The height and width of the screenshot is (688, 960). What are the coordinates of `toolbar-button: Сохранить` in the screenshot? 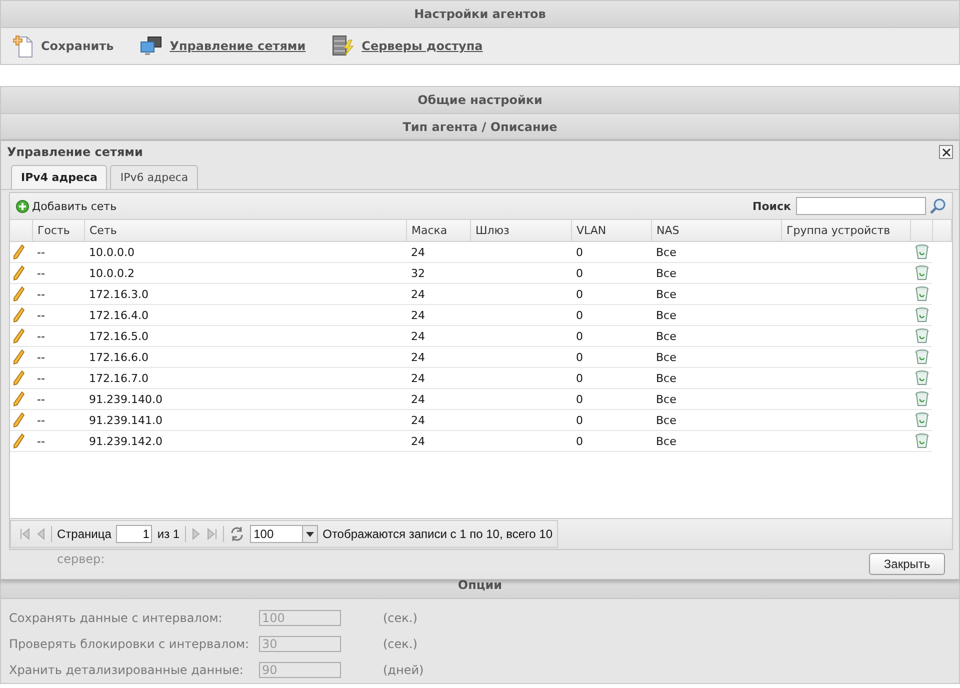 It's located at (63, 46).